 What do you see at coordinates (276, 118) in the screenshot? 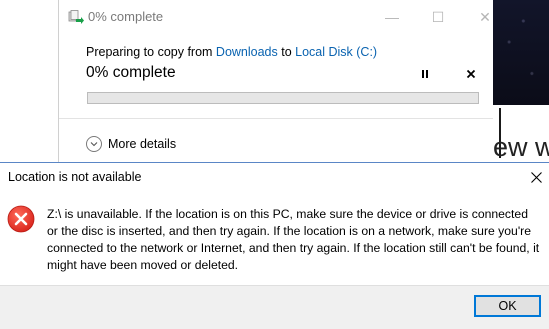
I see `progress-divider` at bounding box center [276, 118].